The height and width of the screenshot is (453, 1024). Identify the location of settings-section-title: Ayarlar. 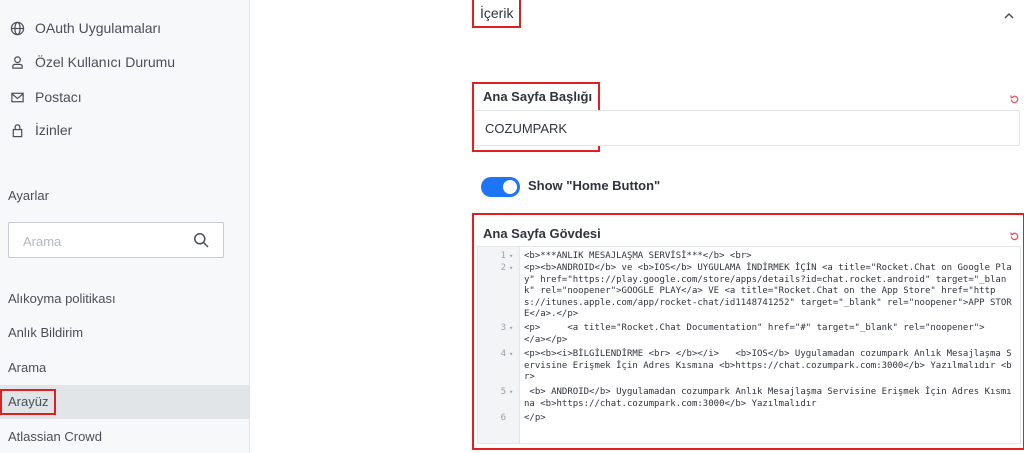
(28, 195).